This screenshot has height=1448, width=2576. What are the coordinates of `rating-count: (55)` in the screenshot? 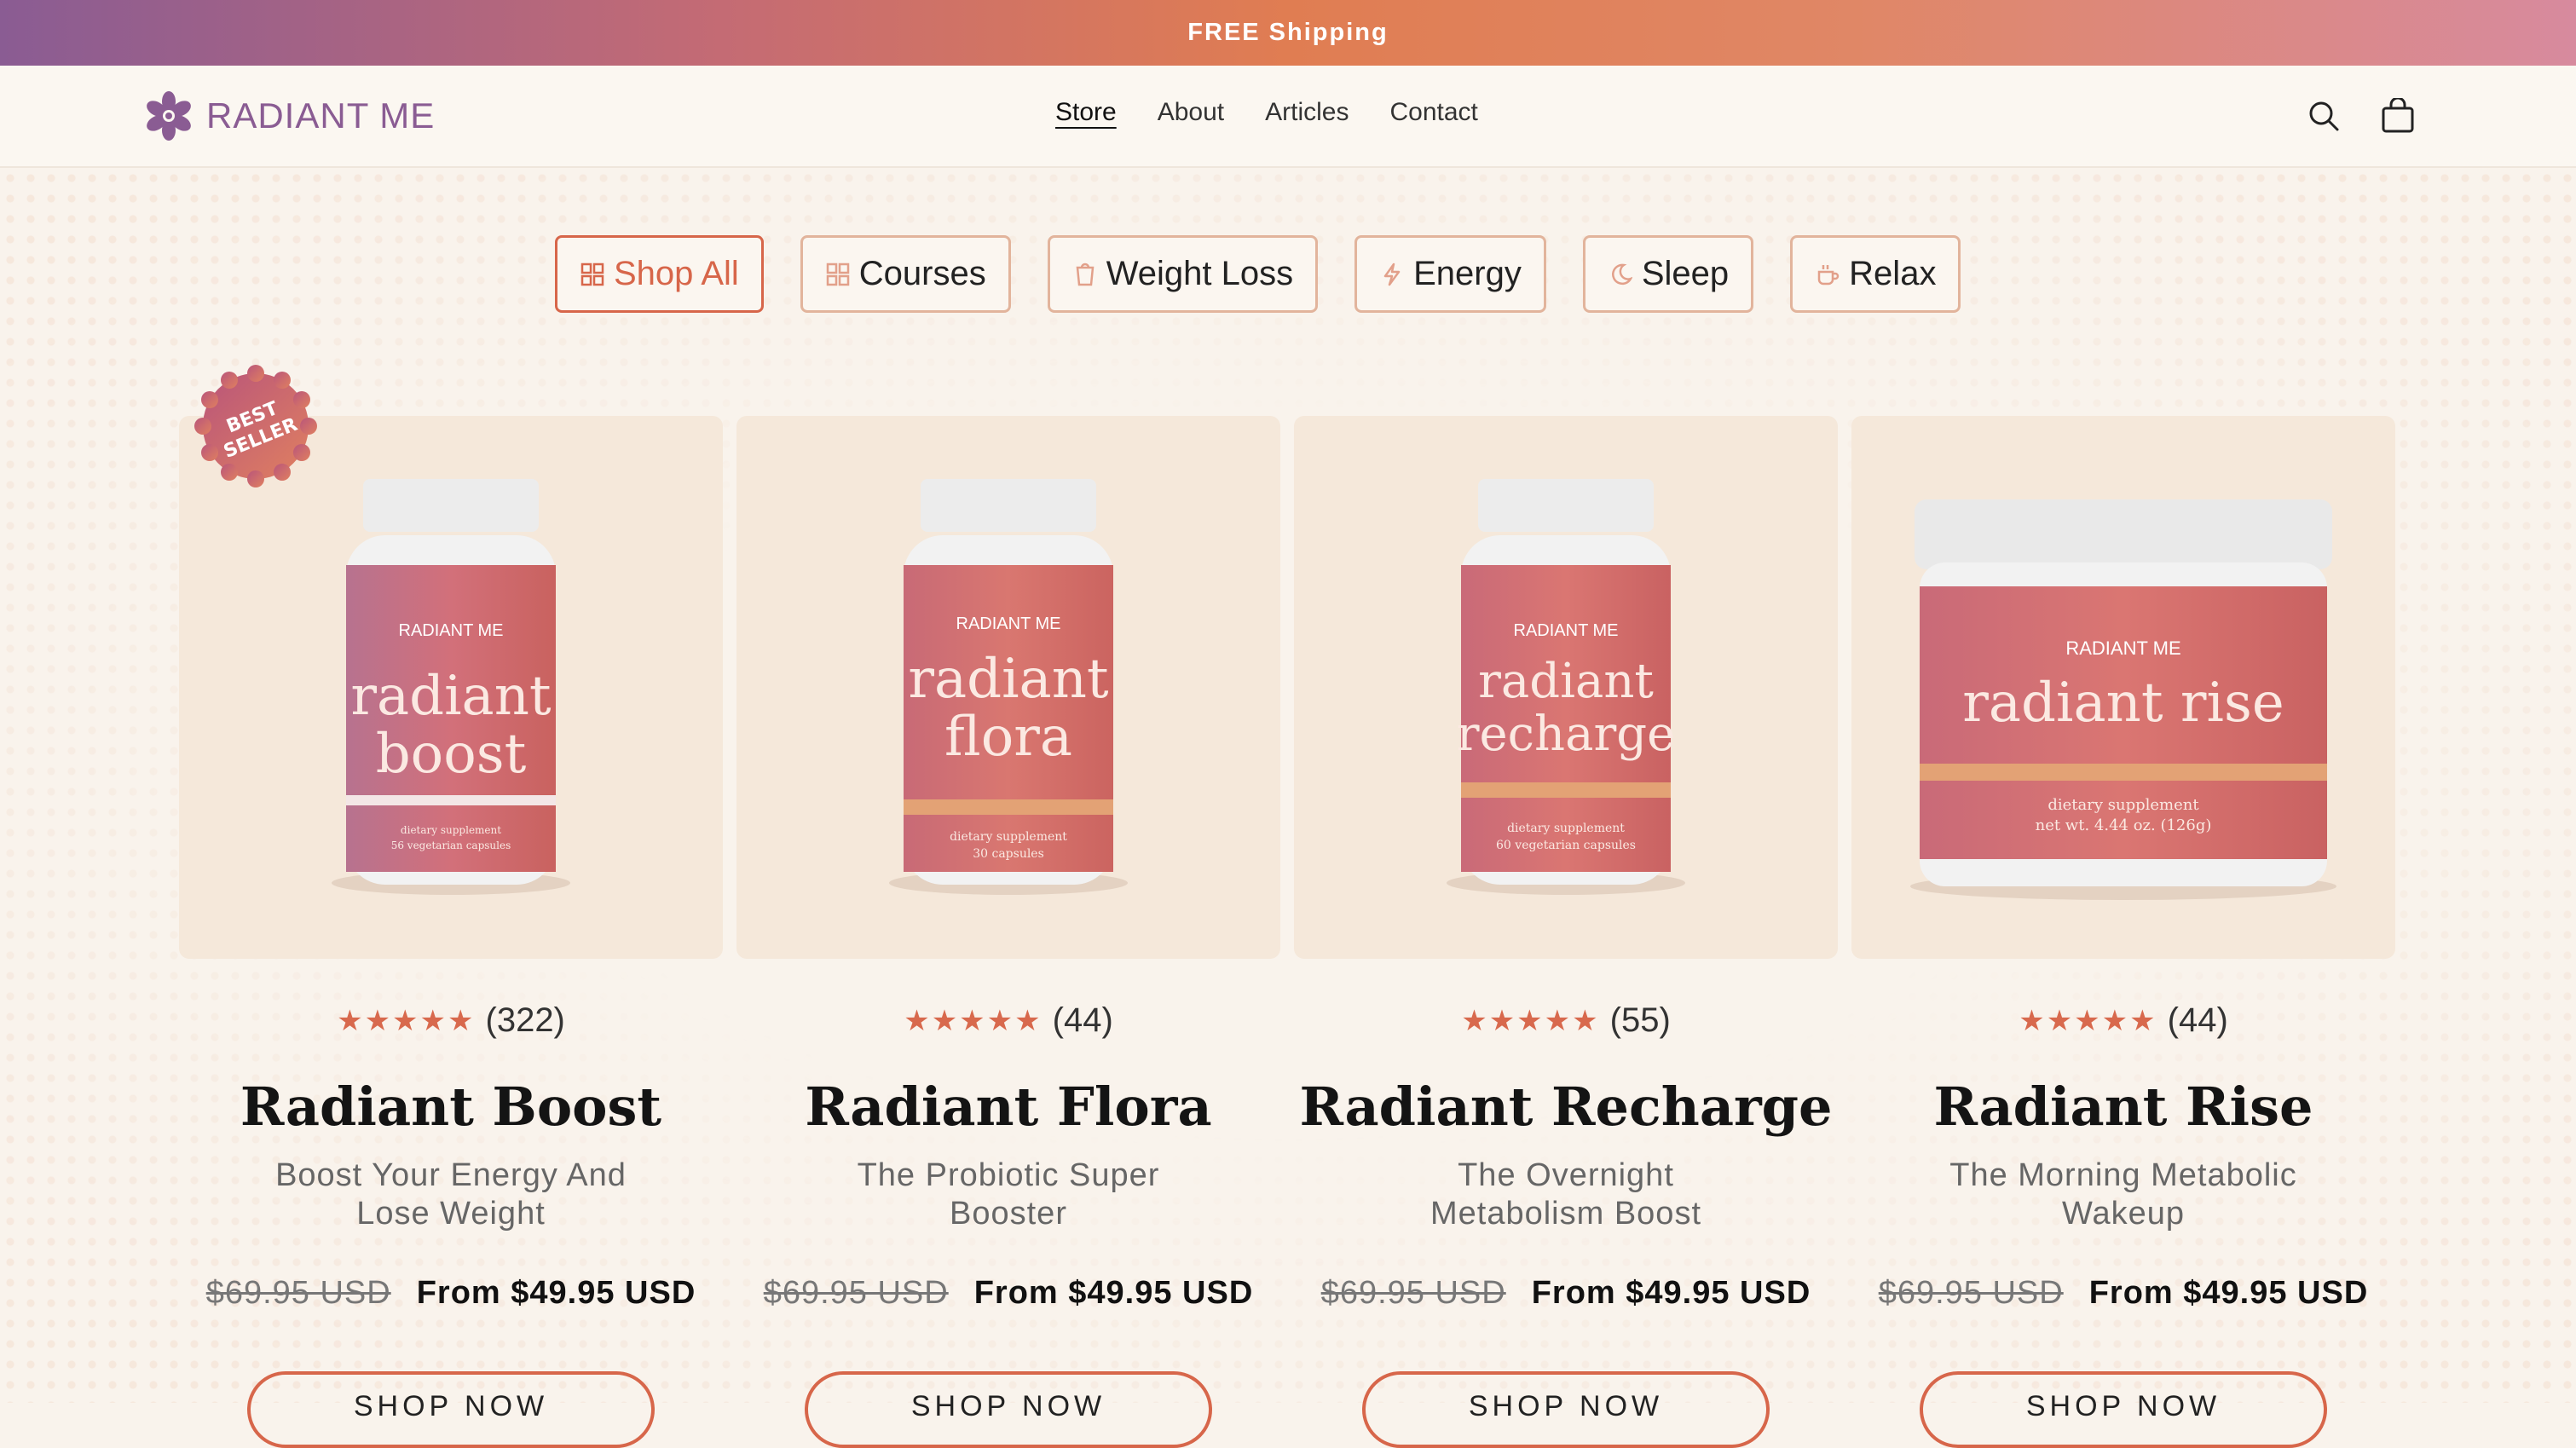 It's located at (1640, 1020).